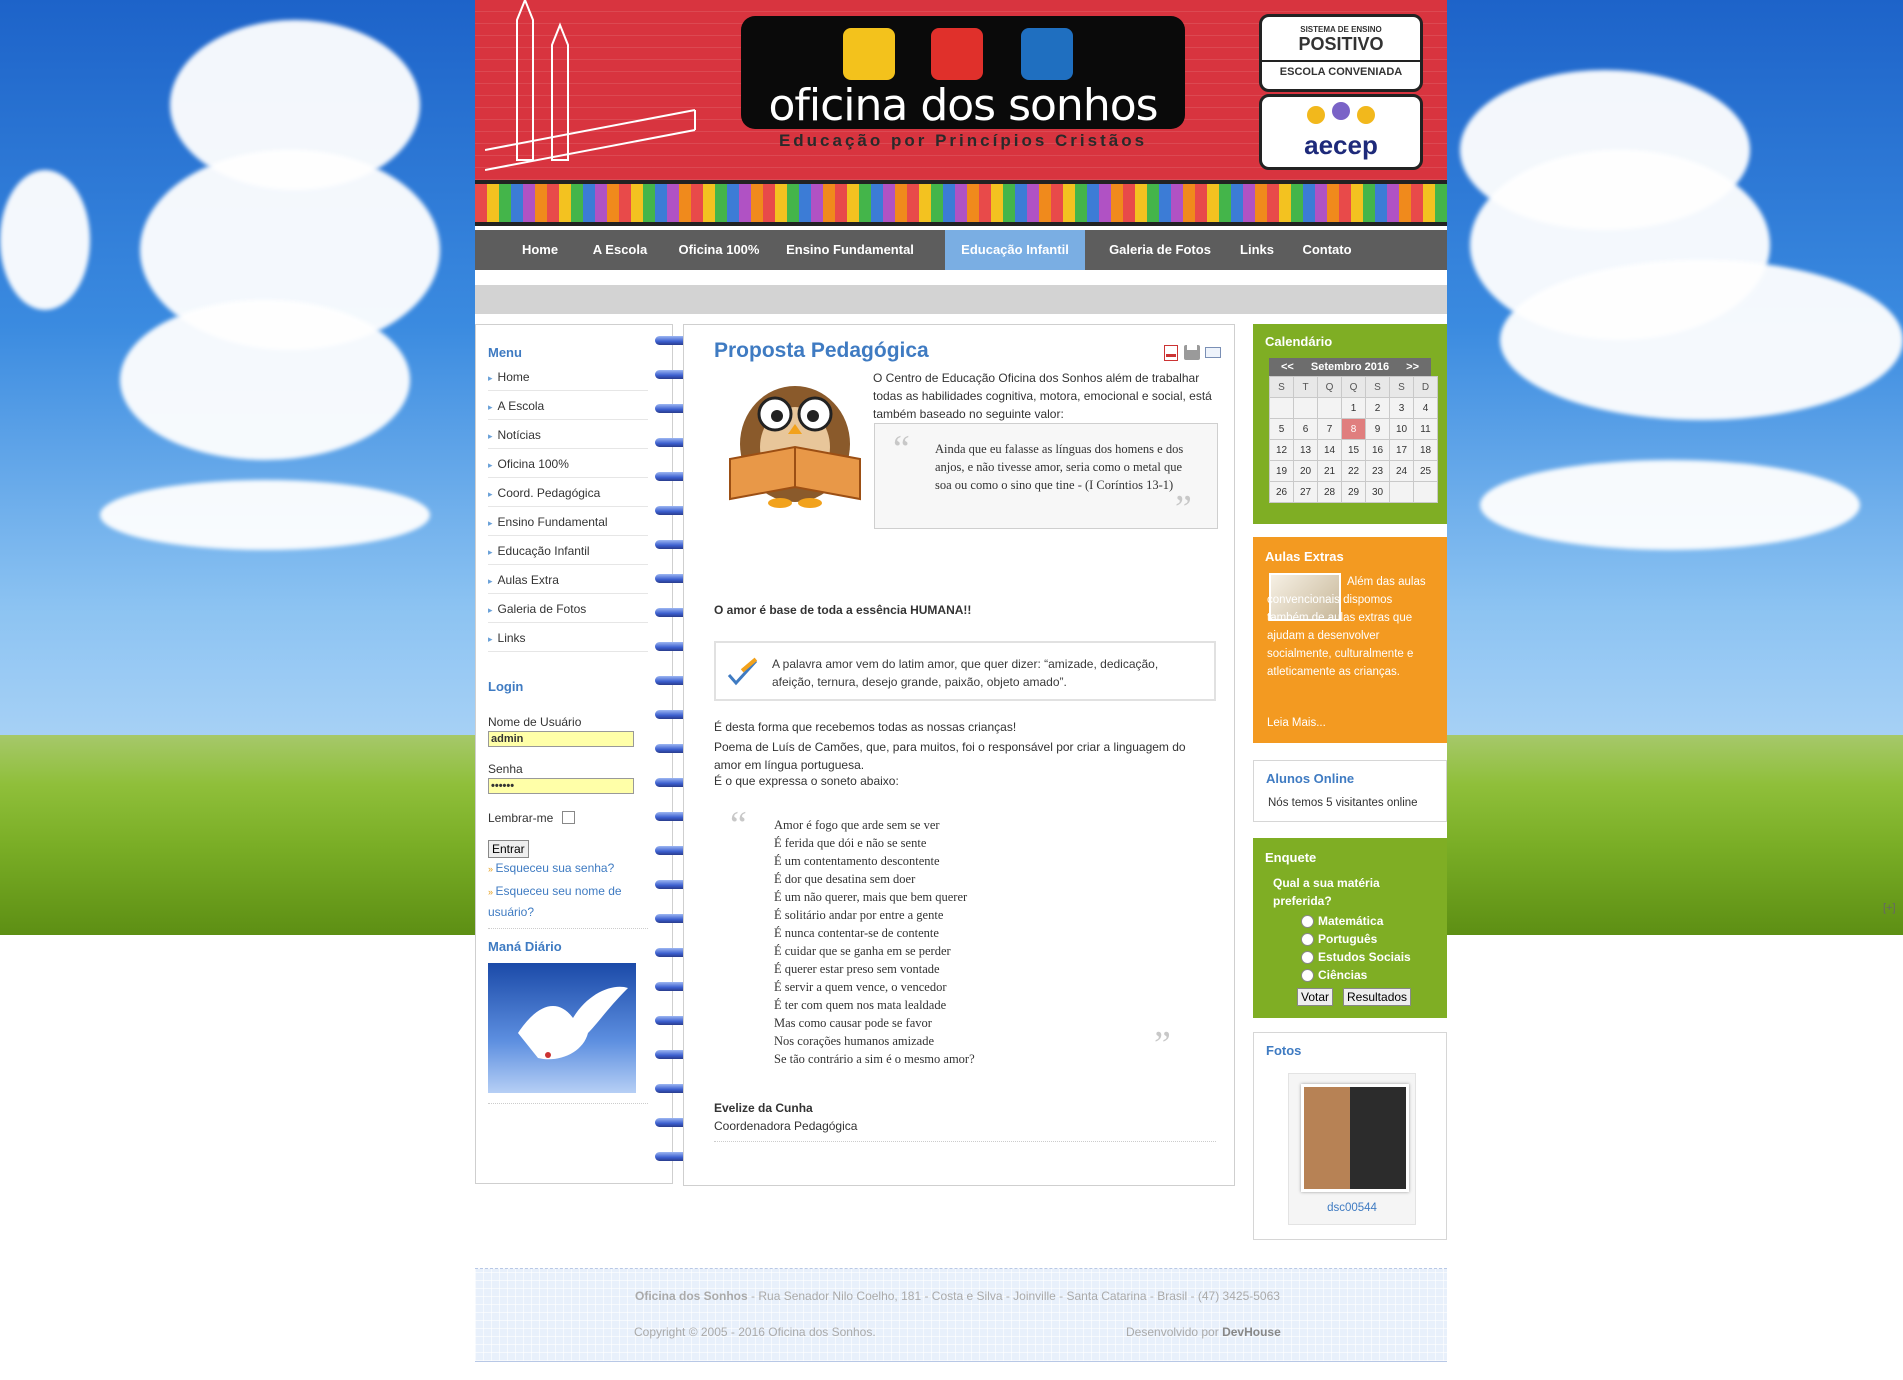 The width and height of the screenshot is (1903, 1380). Describe the element at coordinates (1284, 1050) in the screenshot. I see `fotos-title: Fotos` at that location.